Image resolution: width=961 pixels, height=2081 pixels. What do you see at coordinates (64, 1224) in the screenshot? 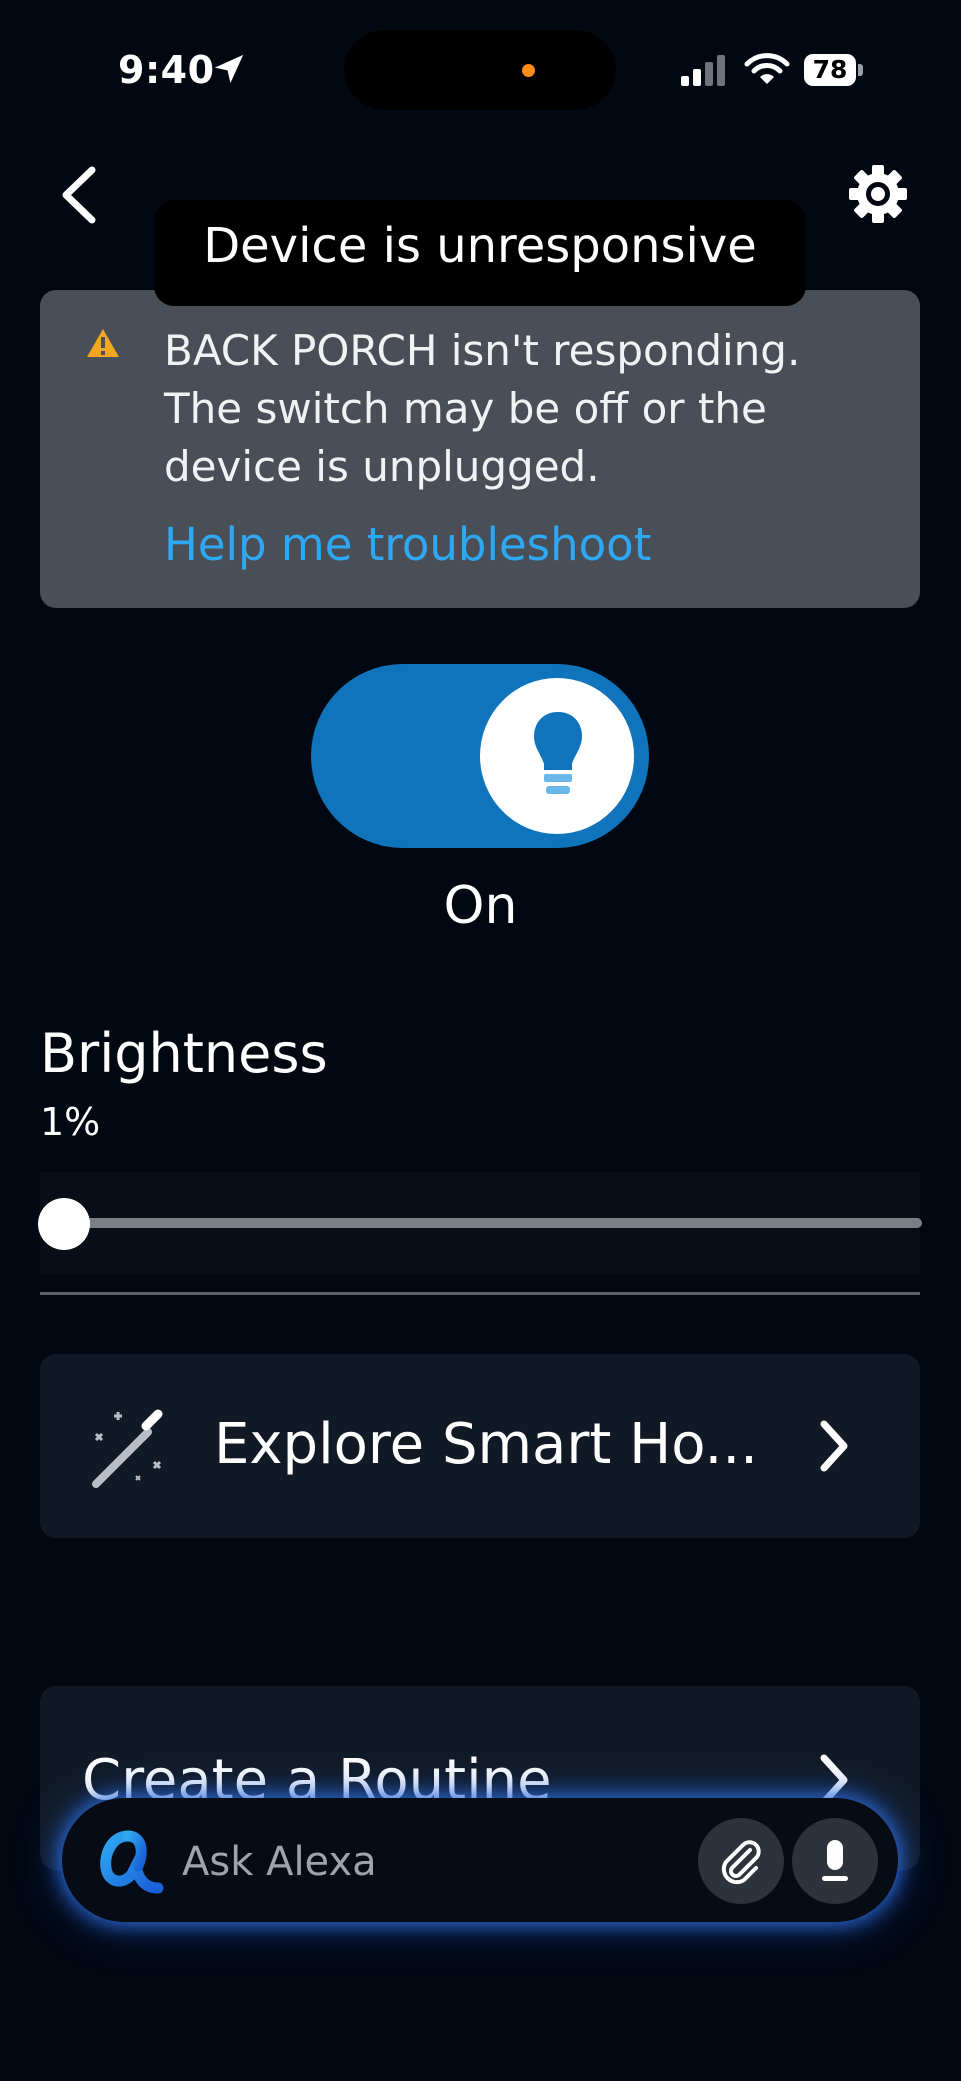
I see `brightness-slider-thumb` at bounding box center [64, 1224].